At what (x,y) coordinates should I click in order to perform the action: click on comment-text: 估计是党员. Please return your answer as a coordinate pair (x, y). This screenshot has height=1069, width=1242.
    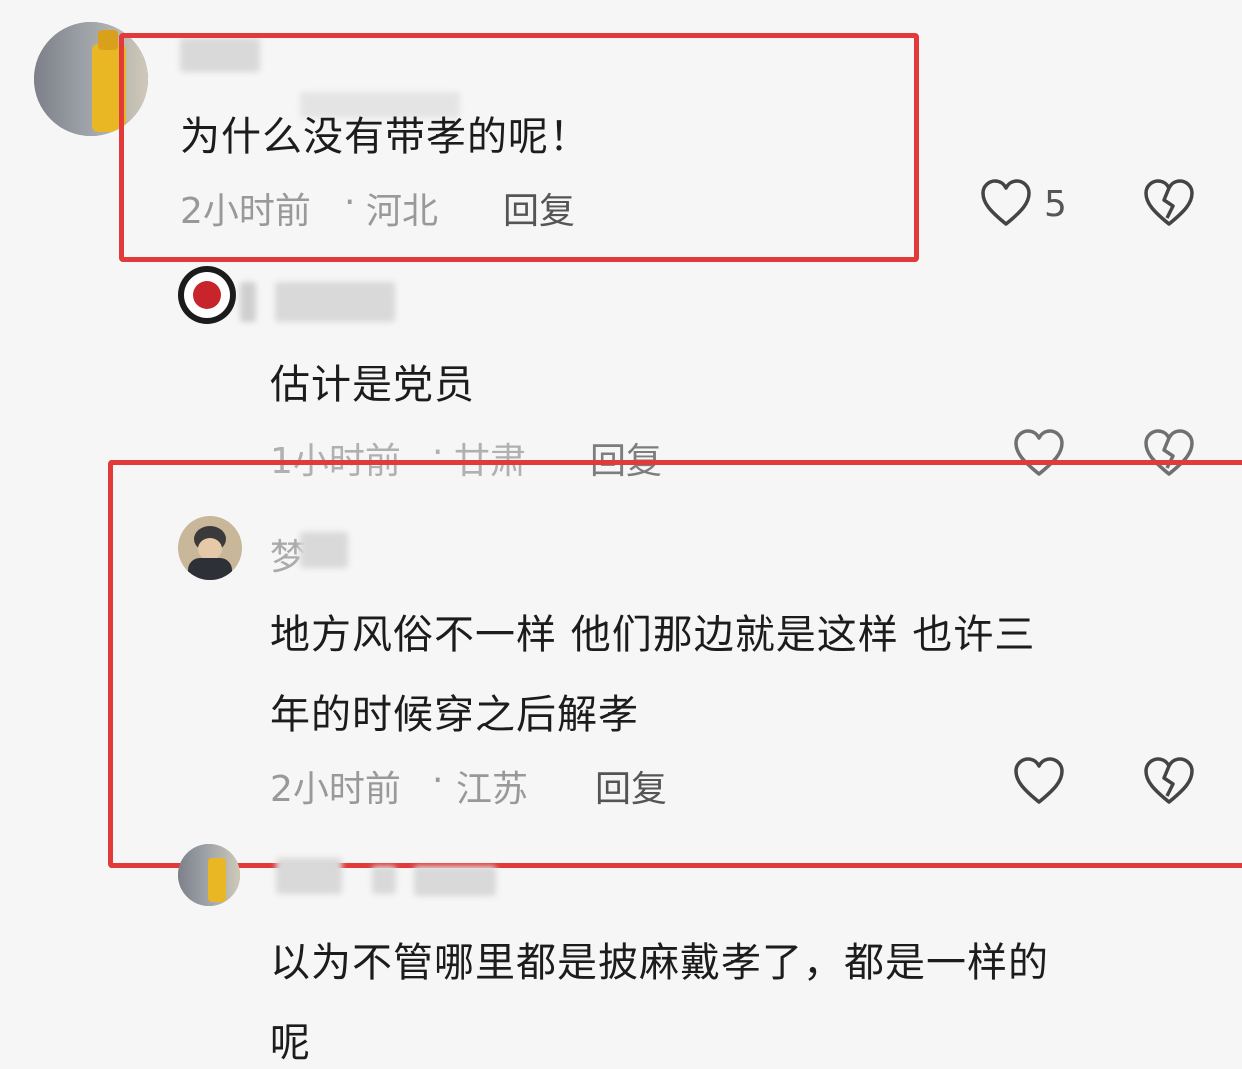
    Looking at the image, I should click on (372, 385).